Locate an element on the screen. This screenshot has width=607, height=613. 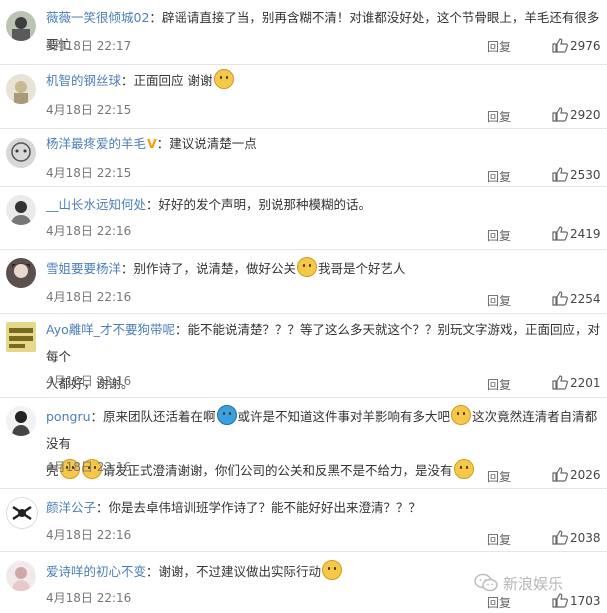
like-button: 2038 is located at coordinates (576, 537).